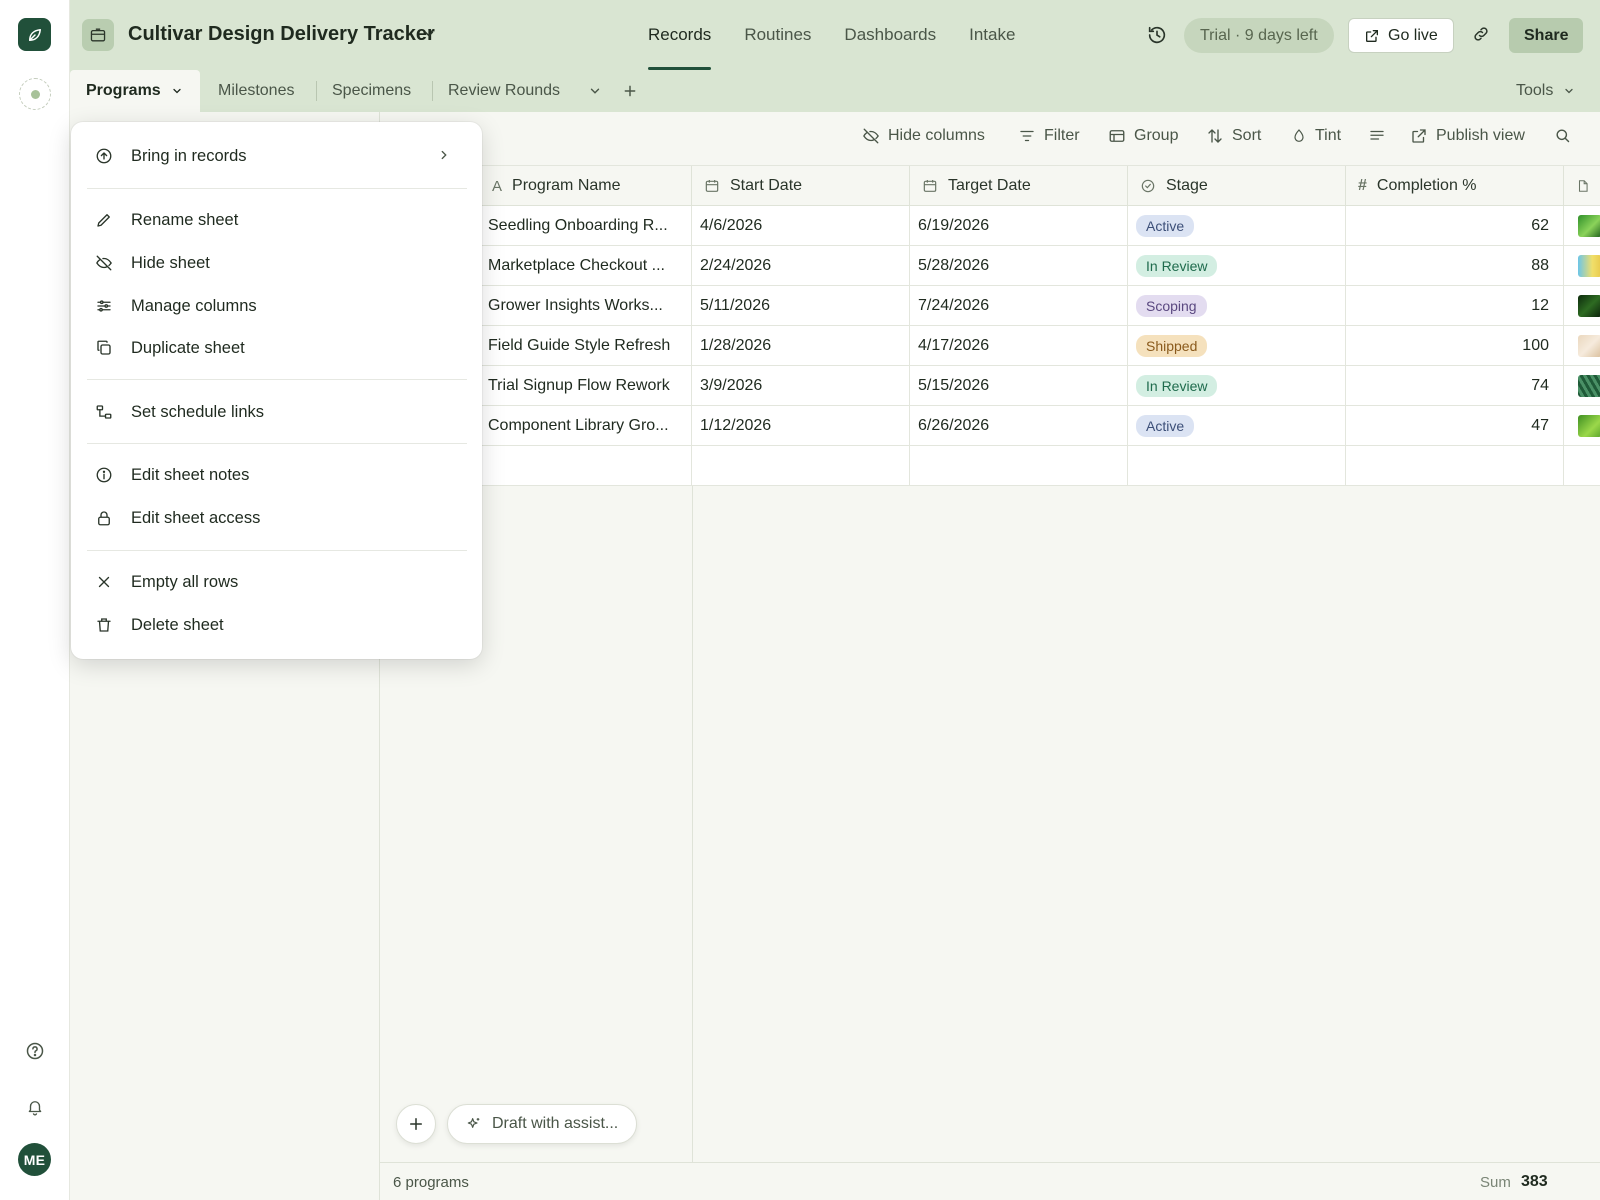 The height and width of the screenshot is (1200, 1600). I want to click on sort-button: Sort, so click(1233, 136).